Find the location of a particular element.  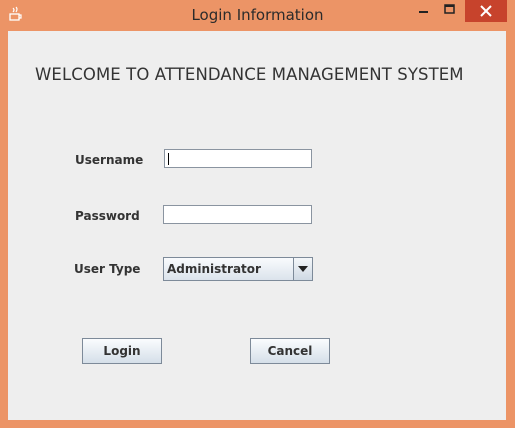

chevron-down-icon is located at coordinates (303, 269).